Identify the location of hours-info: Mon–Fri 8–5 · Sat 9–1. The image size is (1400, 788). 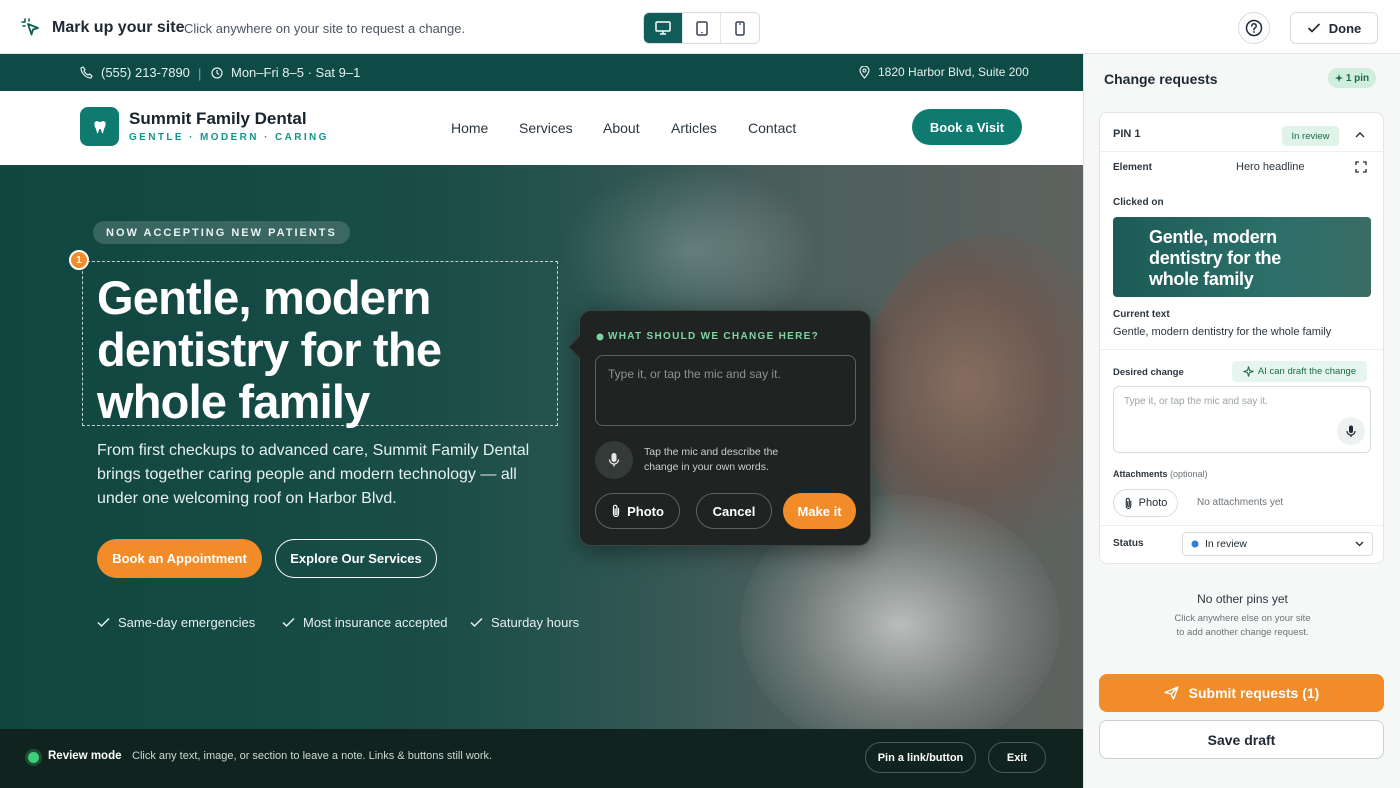
(285, 72).